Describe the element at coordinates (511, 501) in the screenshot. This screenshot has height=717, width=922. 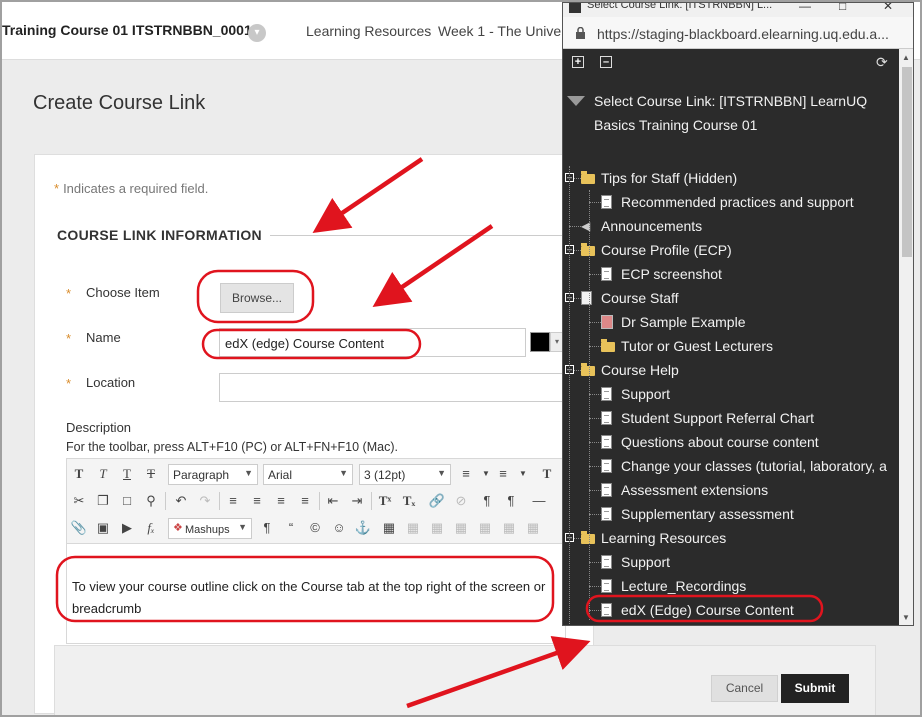
I see `rtl-icon: ¶` at that location.